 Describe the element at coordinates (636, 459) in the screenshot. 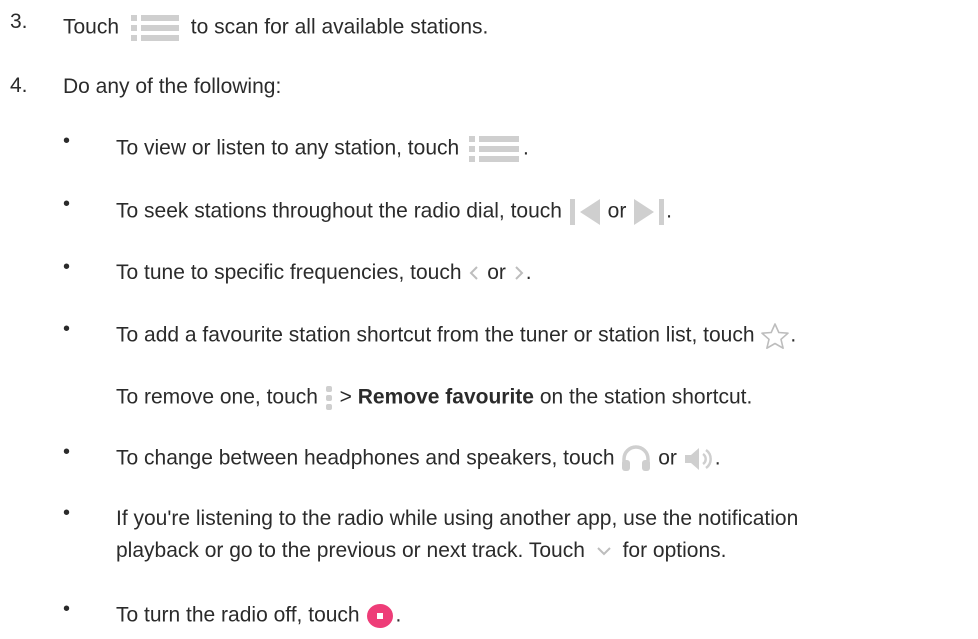

I see `headphones-icon` at that location.